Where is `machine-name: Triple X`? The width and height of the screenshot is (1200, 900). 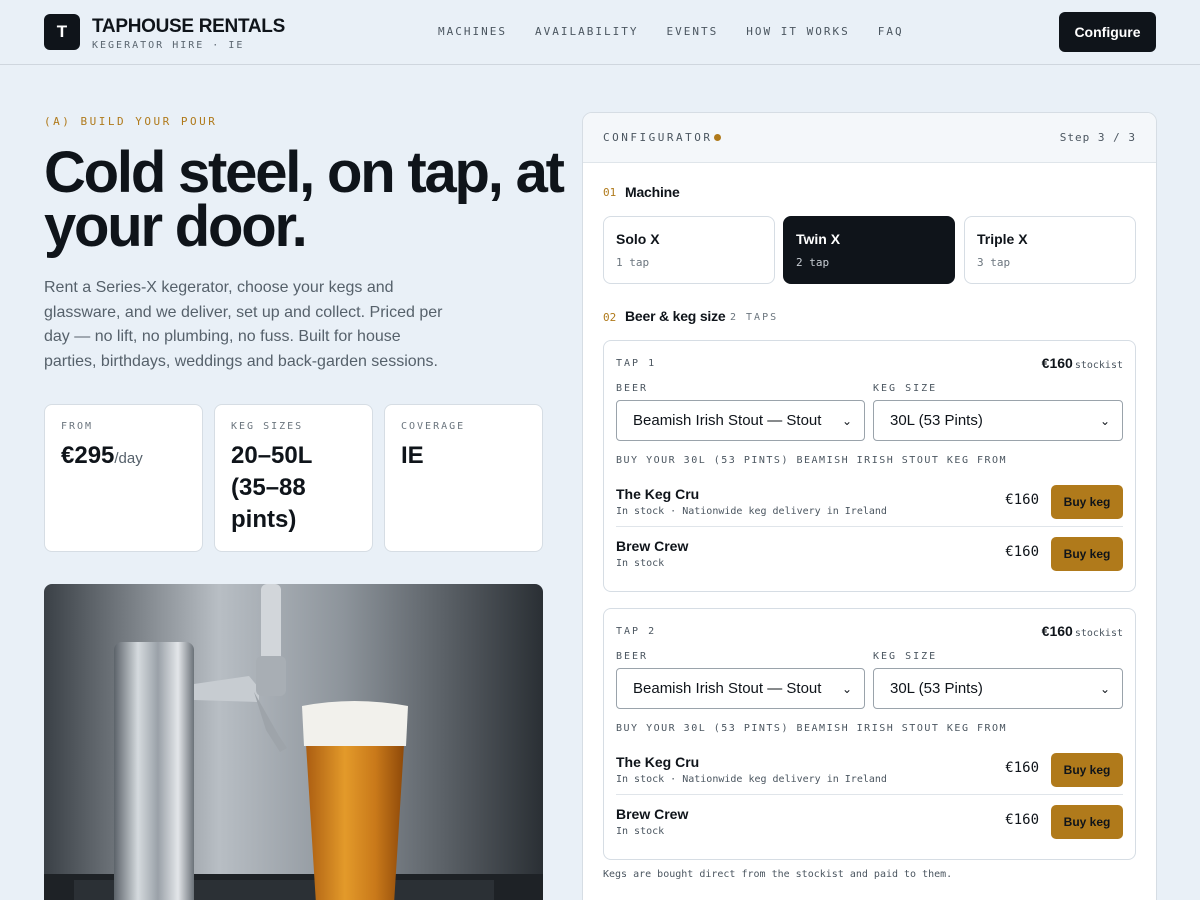 machine-name: Triple X is located at coordinates (1002, 239).